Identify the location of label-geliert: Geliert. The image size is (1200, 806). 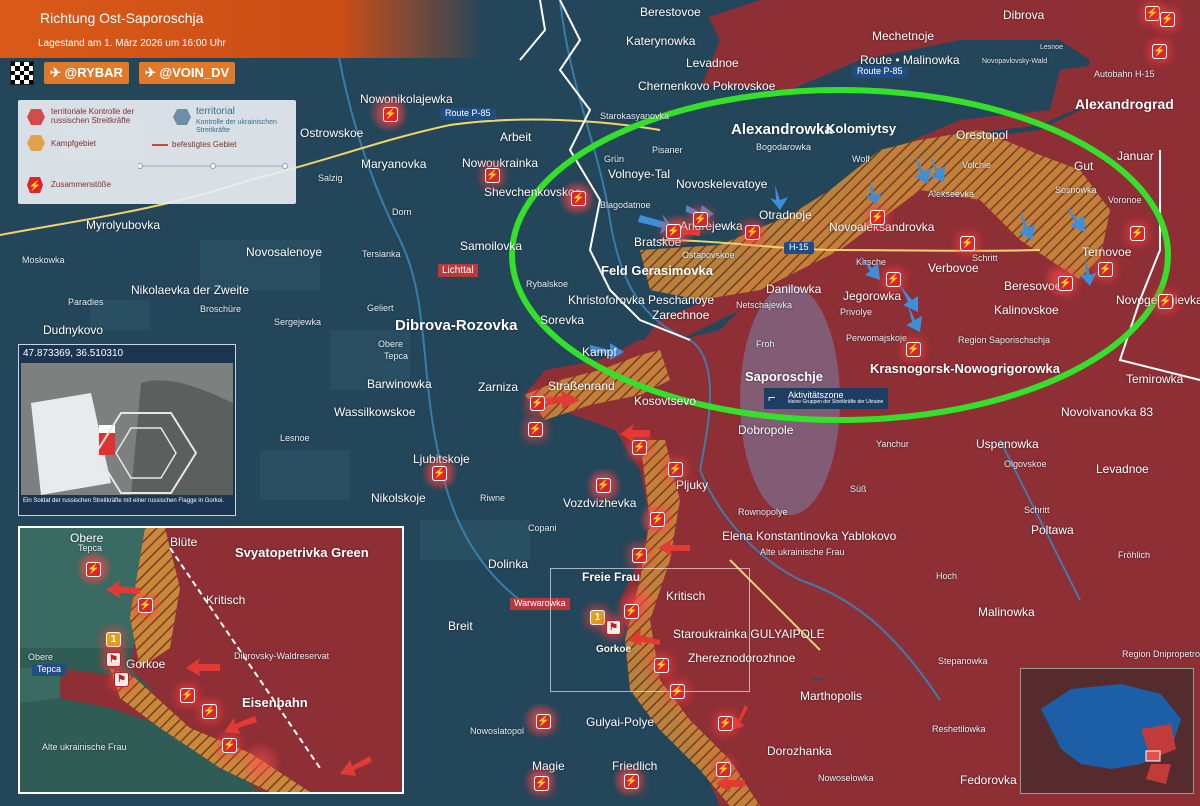
(380, 308).